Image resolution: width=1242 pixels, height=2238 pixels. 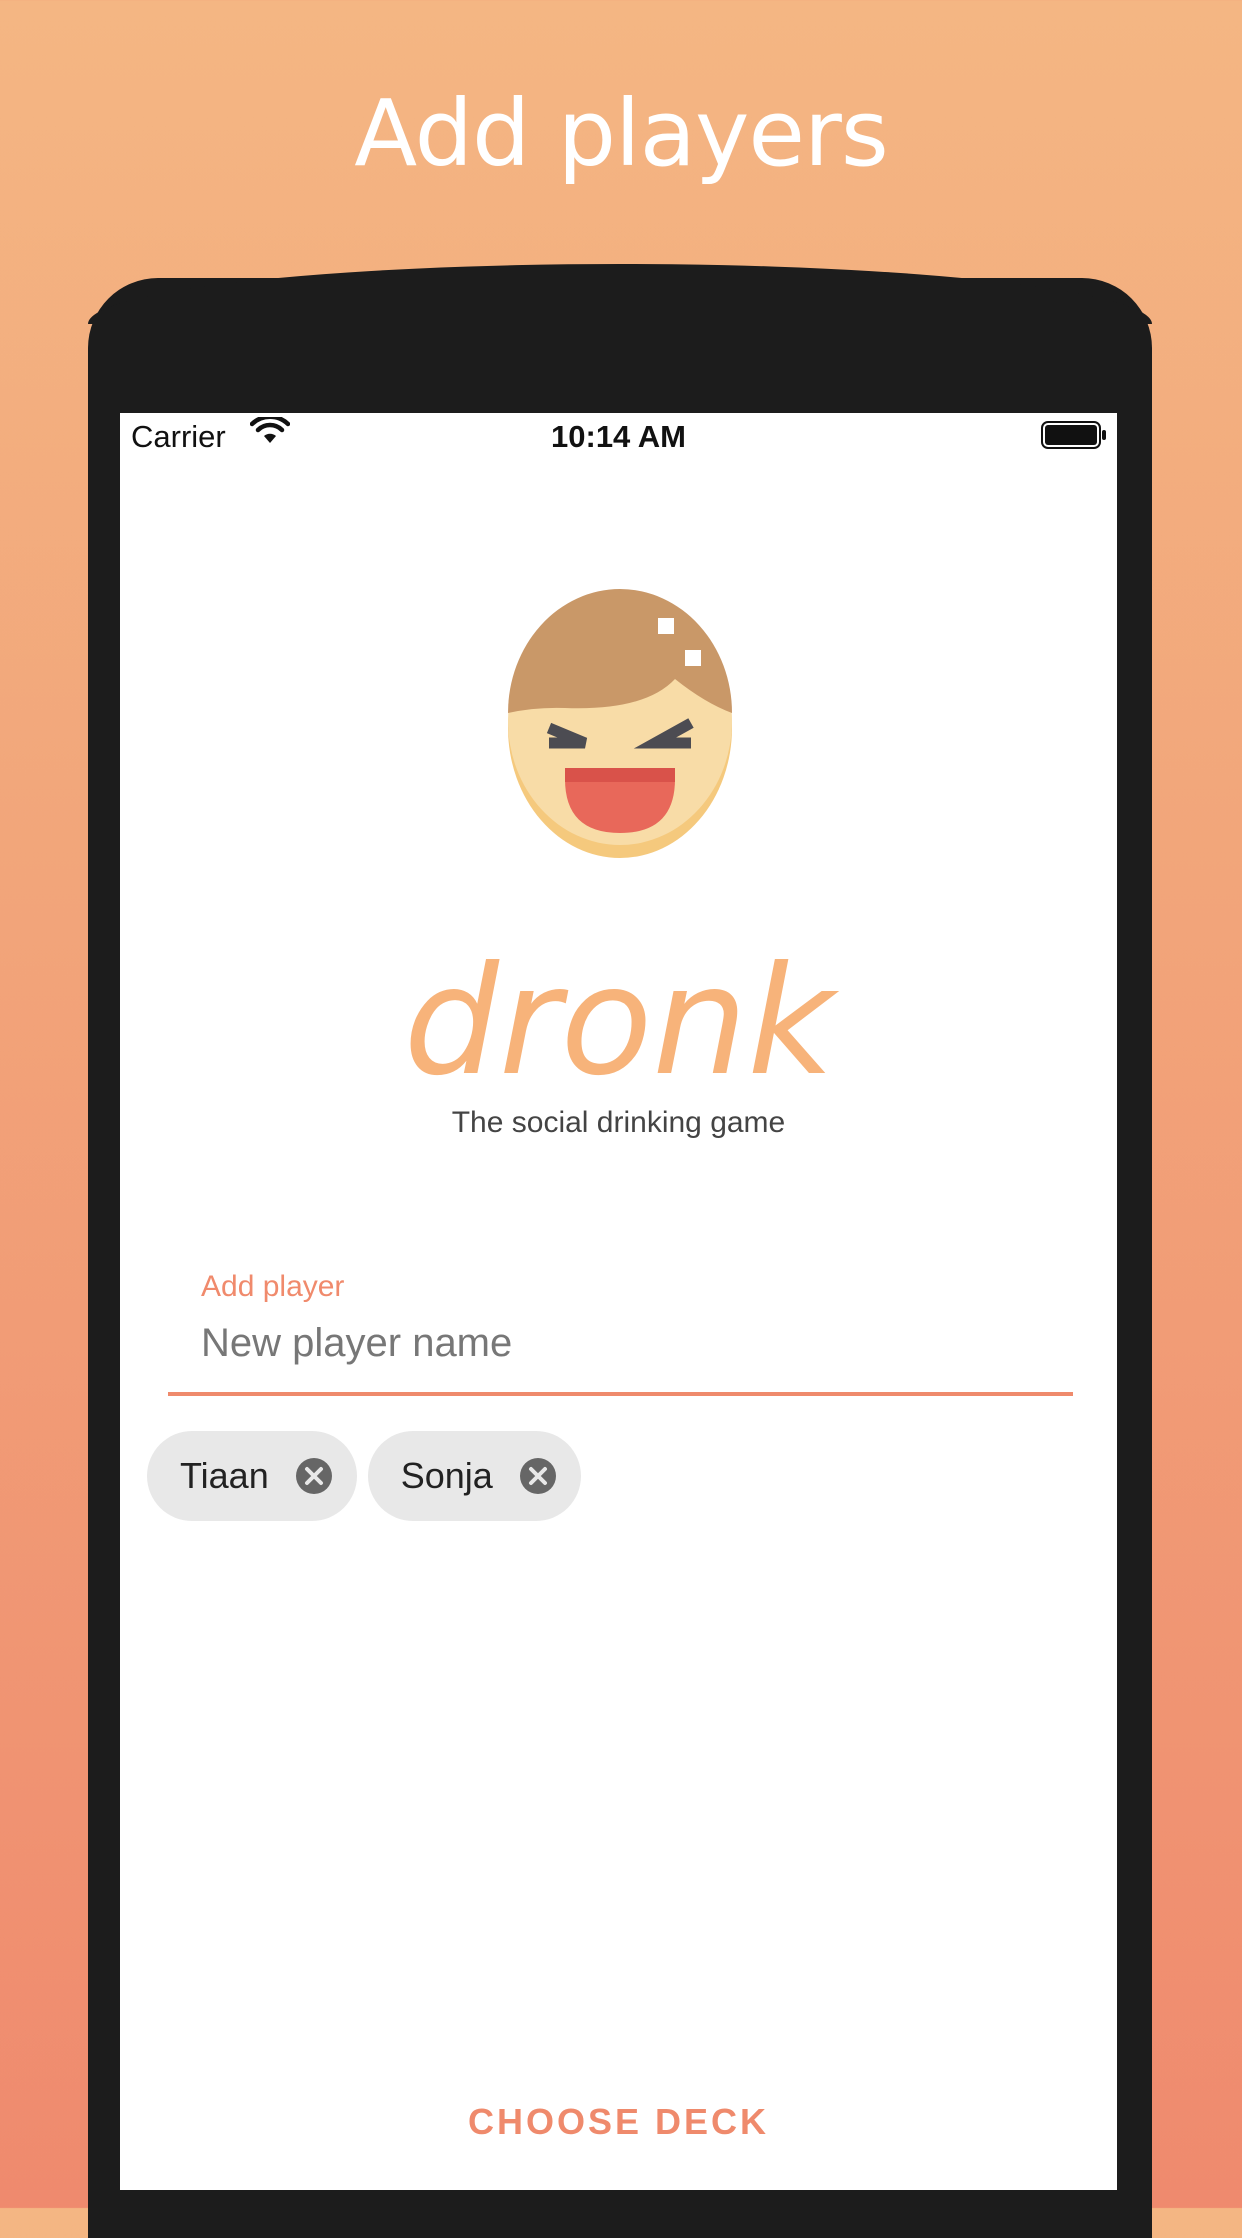 I want to click on brand-wordmark-icon: dronk, so click(x=621, y=1018).